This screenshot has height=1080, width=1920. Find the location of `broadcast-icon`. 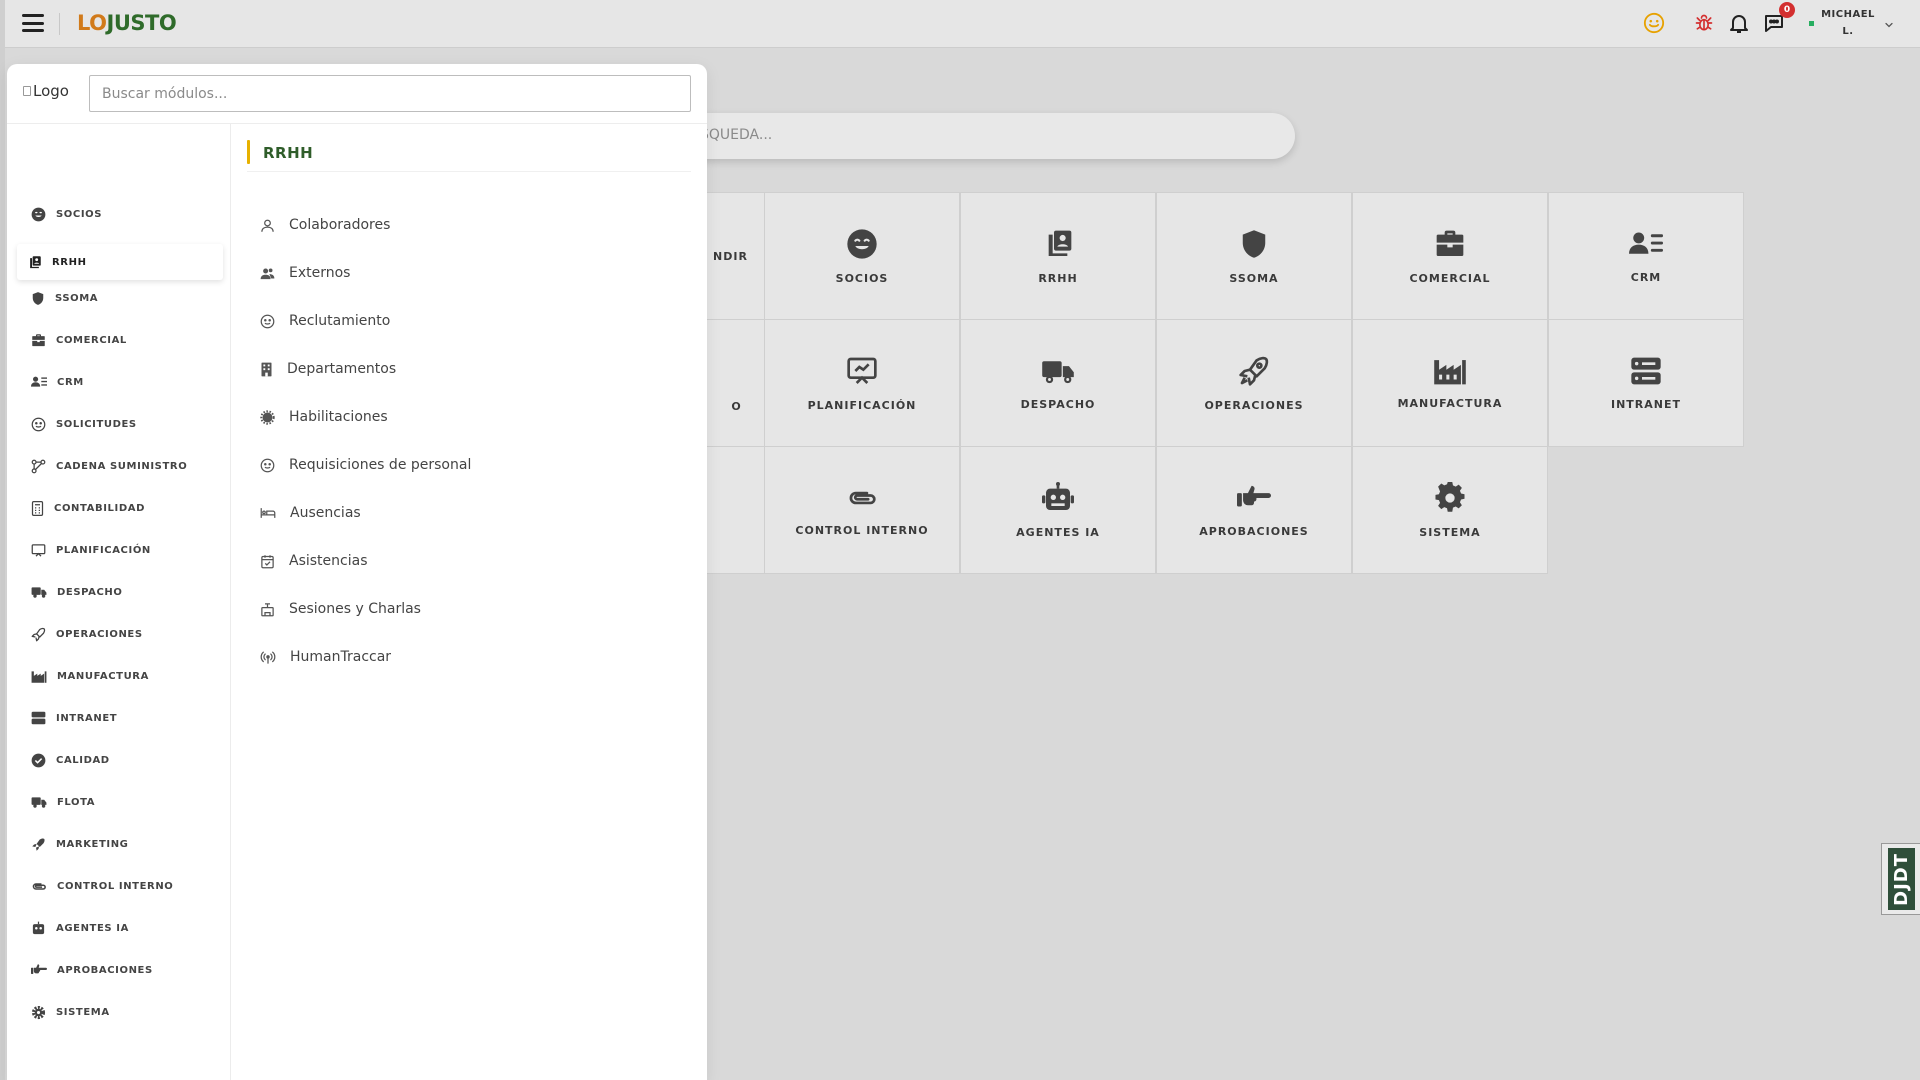

broadcast-icon is located at coordinates (268, 657).